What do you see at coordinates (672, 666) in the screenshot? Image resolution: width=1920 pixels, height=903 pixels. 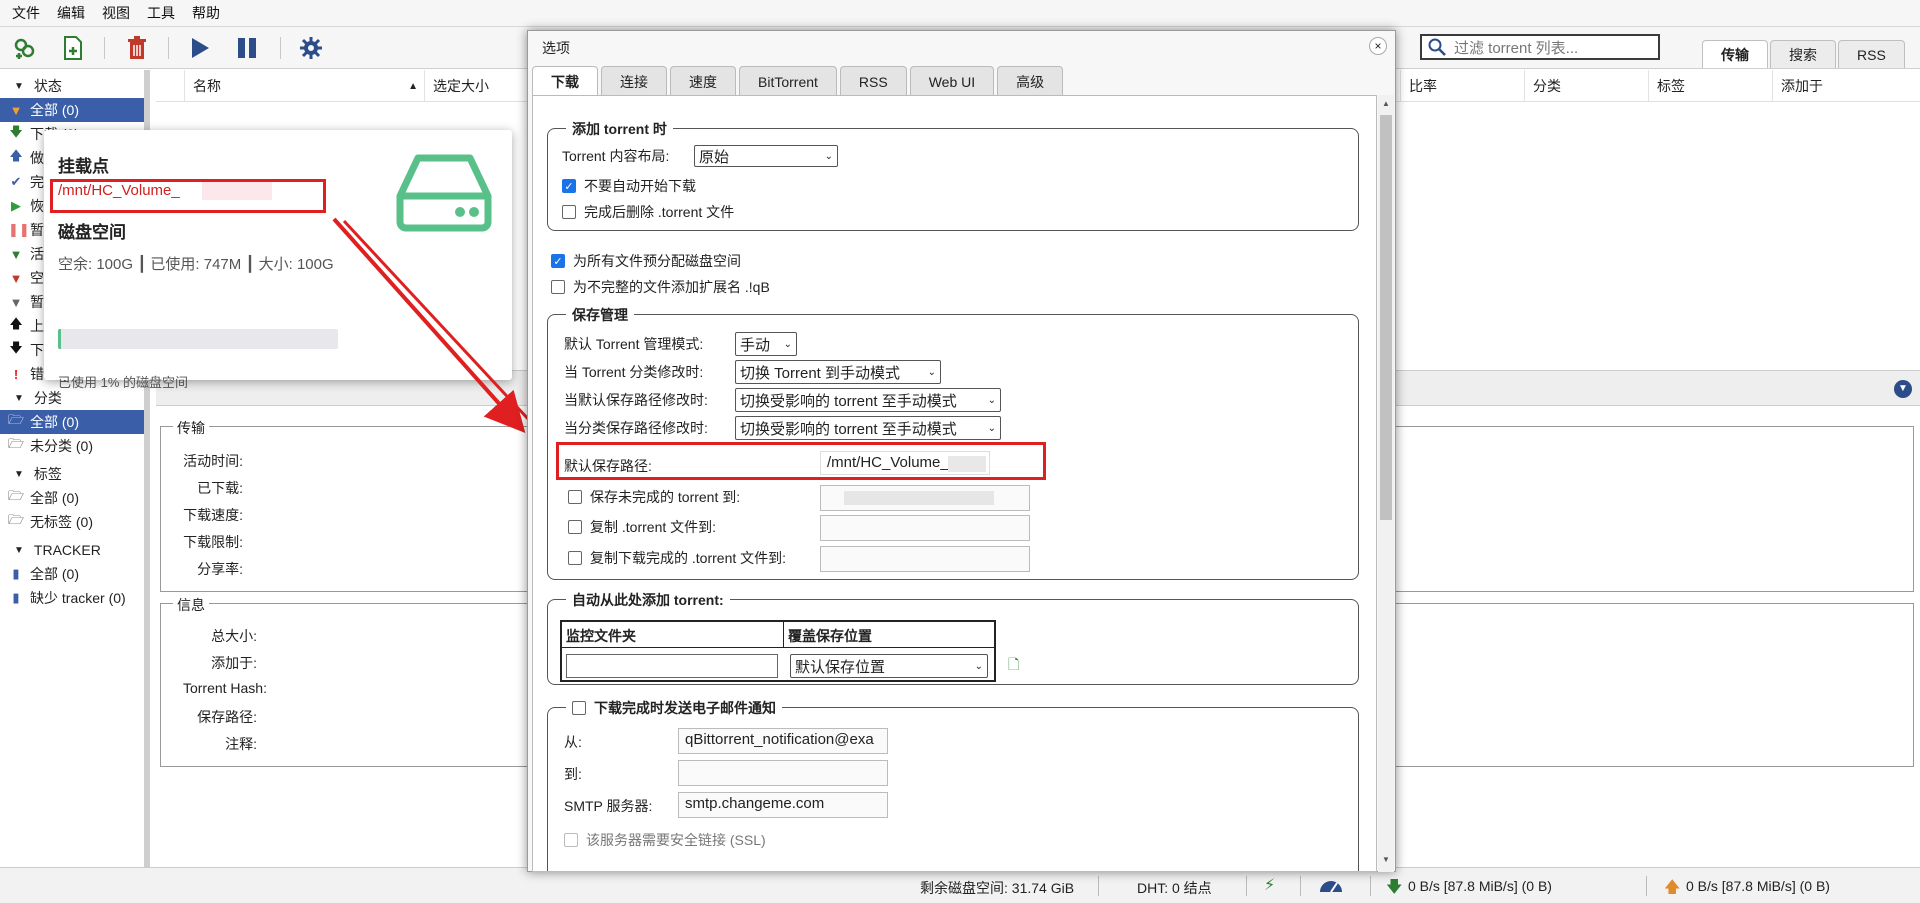 I see `watch-folder-input` at bounding box center [672, 666].